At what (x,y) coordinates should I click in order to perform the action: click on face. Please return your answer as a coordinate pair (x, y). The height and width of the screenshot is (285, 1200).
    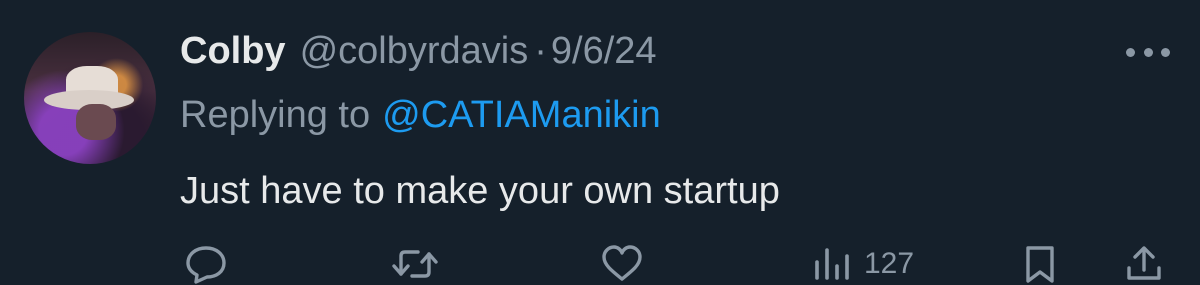
    Looking at the image, I should click on (96, 122).